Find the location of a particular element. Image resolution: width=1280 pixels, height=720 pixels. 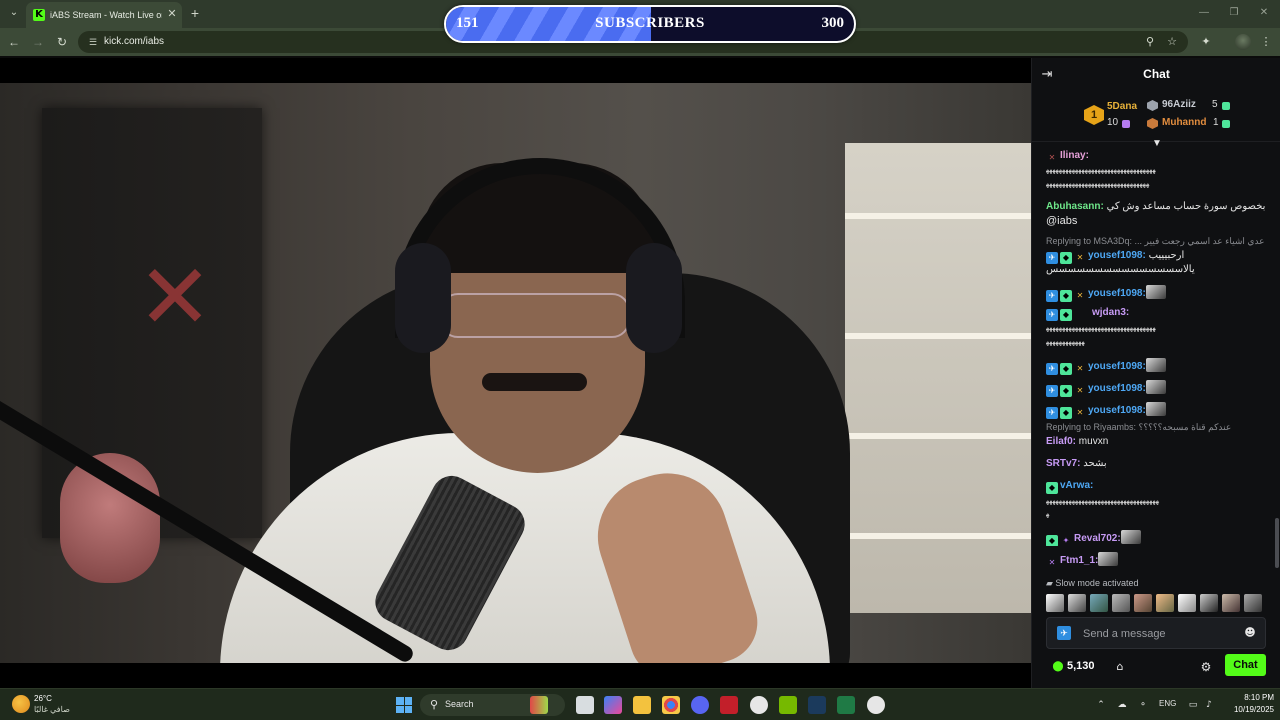

taskbar-search: ⚲ Search is located at coordinates (492, 705).